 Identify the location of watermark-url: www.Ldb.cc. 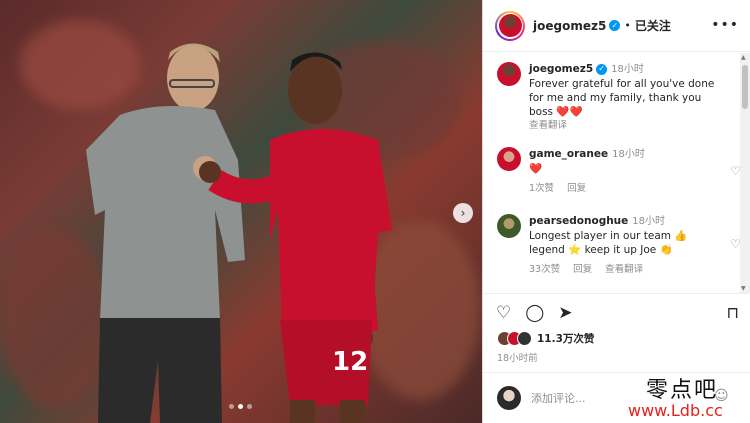
(675, 410).